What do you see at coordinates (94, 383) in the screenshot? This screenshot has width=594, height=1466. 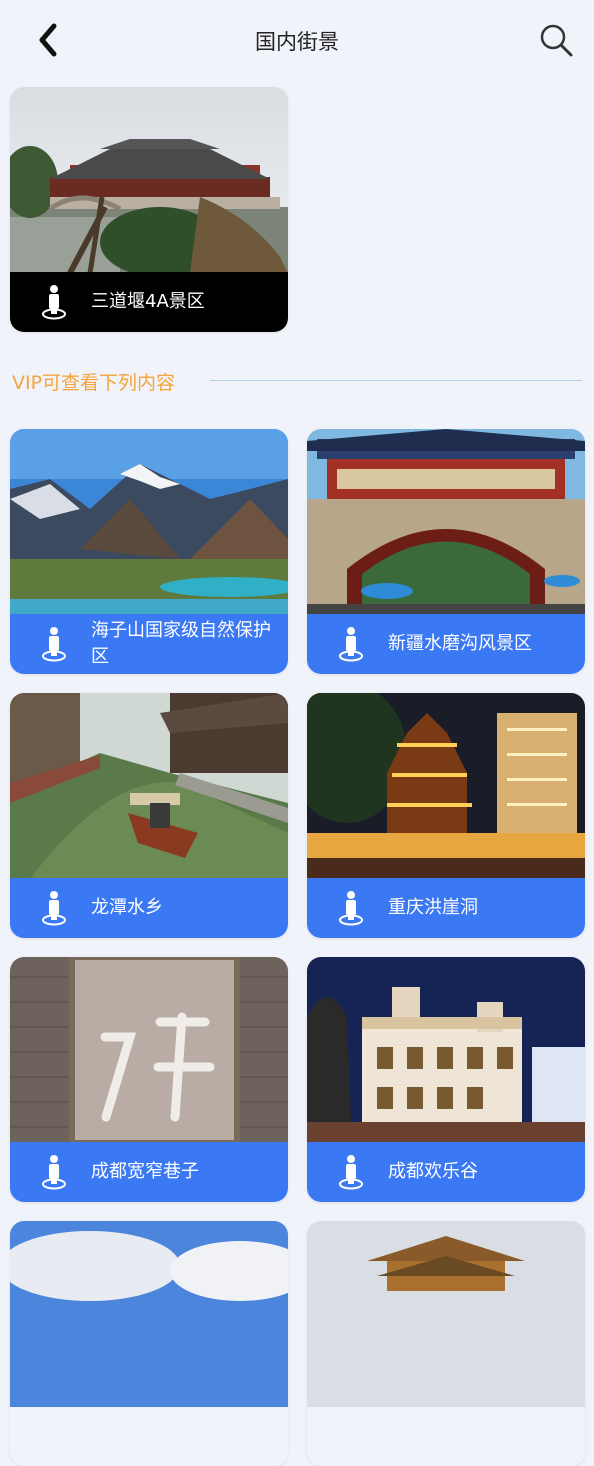 I see `section-title: VIP可查看下列内容` at bounding box center [94, 383].